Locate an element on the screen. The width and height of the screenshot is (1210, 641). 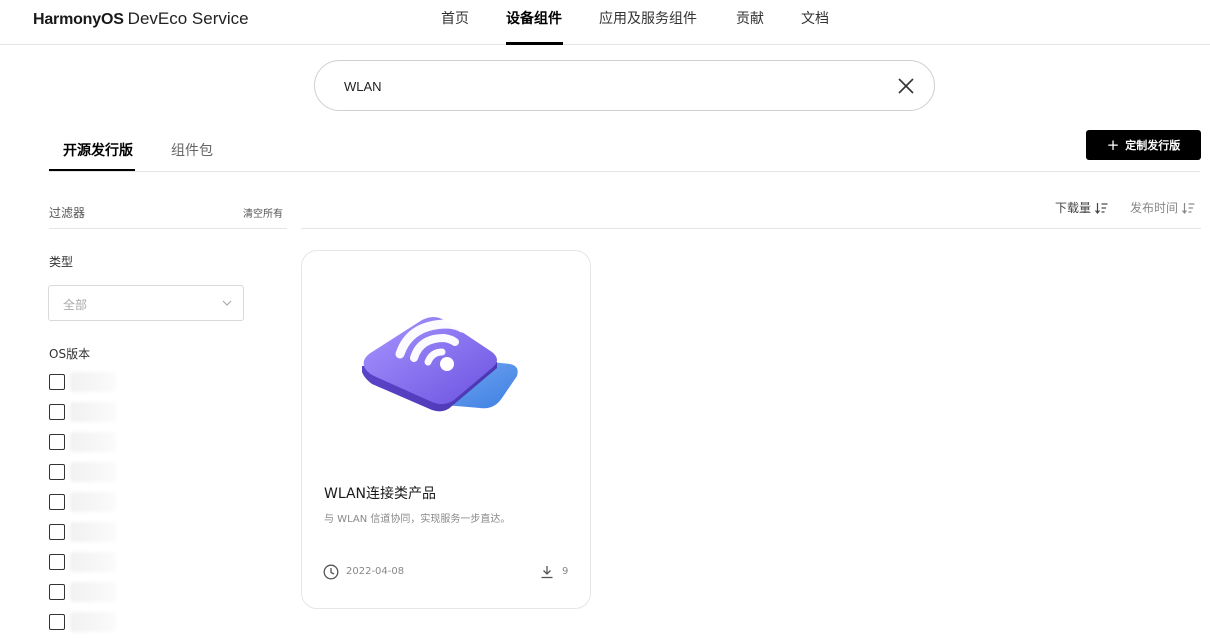
sort-downloads-label: 下载量 is located at coordinates (1073, 208).